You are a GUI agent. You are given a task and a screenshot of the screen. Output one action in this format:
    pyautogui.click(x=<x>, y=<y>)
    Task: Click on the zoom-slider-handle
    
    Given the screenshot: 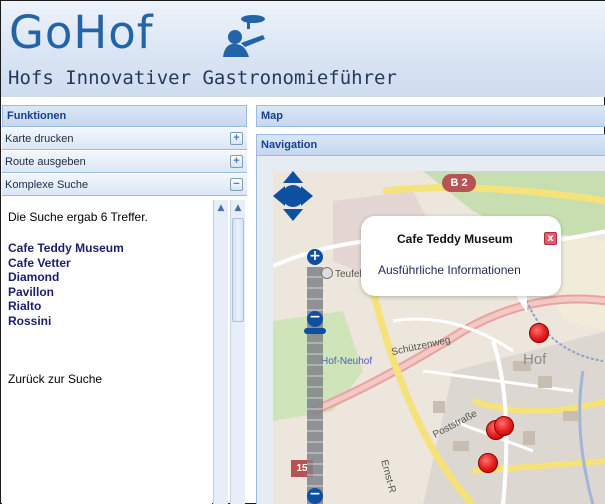 What is the action you would take?
    pyautogui.click(x=315, y=331)
    